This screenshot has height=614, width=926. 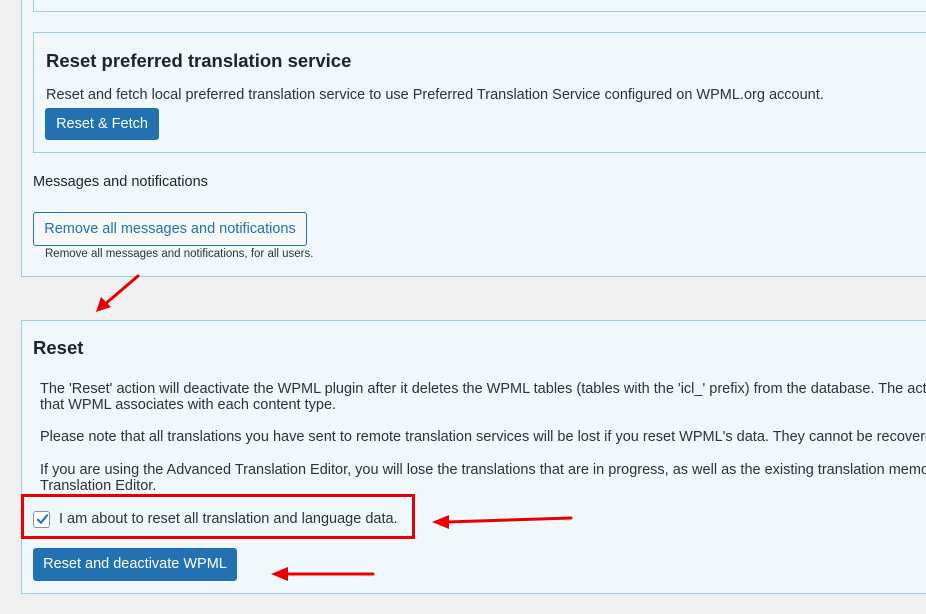 I want to click on checkmark-icon, so click(x=42, y=518).